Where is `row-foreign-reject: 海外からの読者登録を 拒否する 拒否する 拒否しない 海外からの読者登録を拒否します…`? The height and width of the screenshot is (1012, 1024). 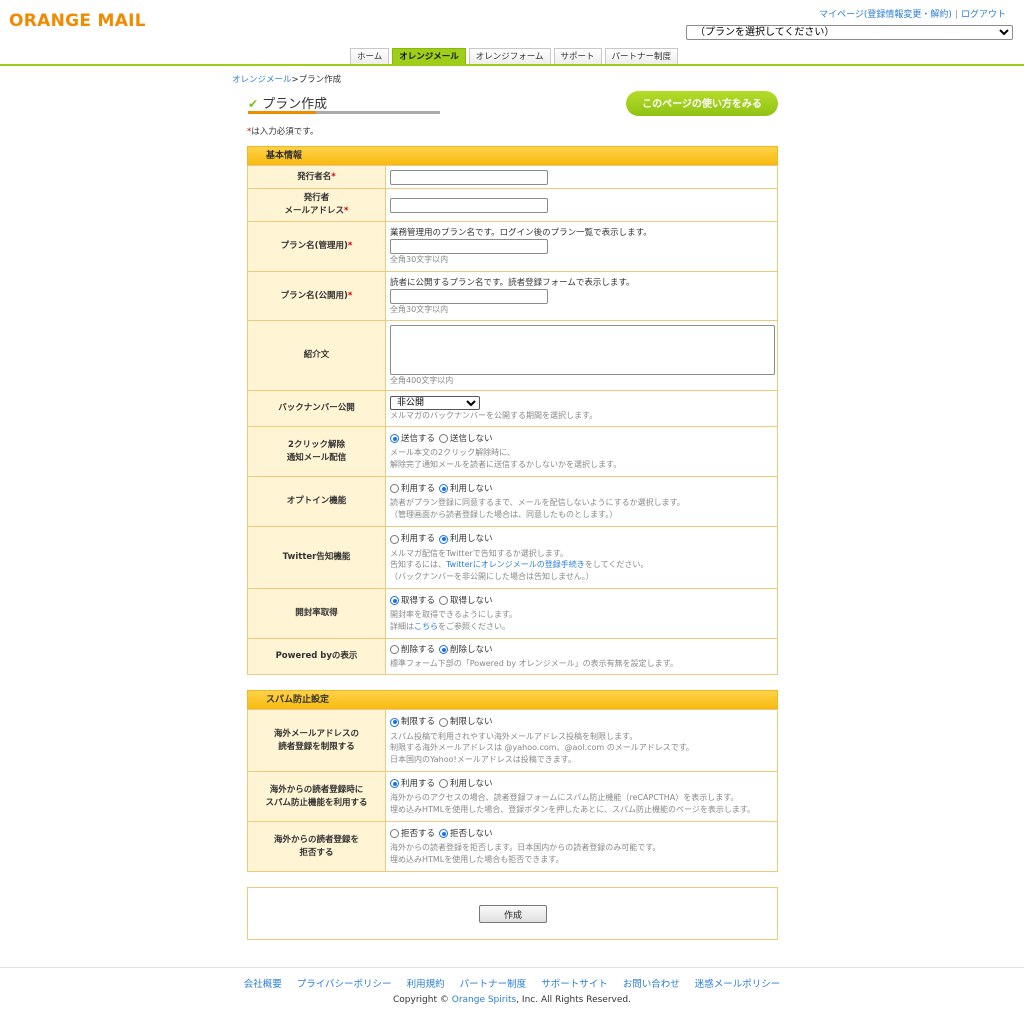 row-foreign-reject: 海外からの読者登録を 拒否する 拒否する 拒否しない 海外からの読者登録を拒否します… is located at coordinates (512, 846).